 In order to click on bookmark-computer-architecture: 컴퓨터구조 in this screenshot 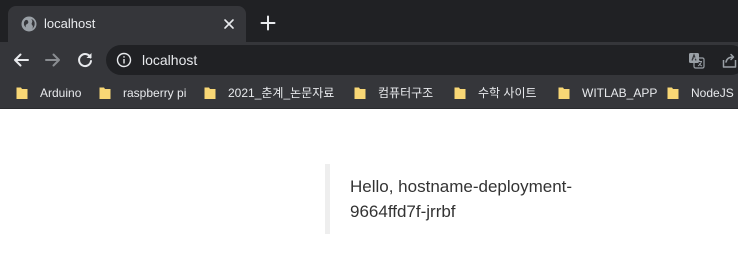, I will do `click(393, 93)`.